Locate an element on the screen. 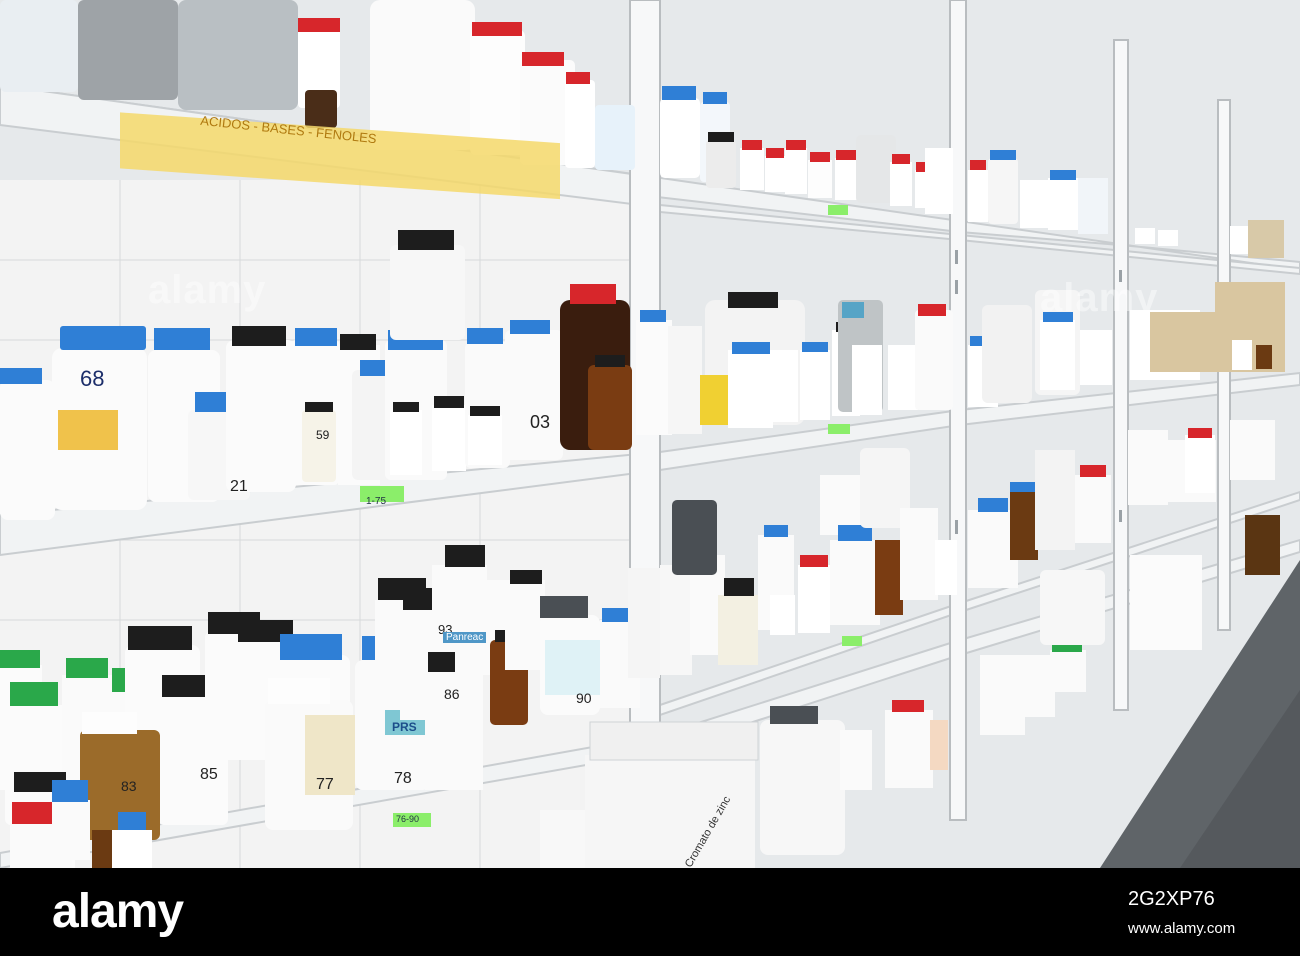  brand-label: PRS is located at coordinates (404, 727).